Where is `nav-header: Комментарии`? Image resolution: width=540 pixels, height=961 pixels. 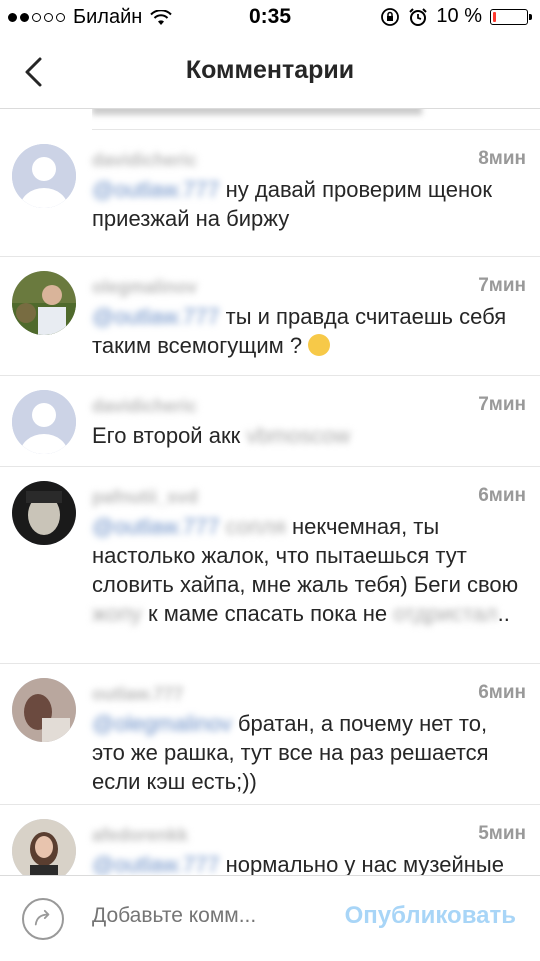
nav-header: Комментарии is located at coordinates (270, 72).